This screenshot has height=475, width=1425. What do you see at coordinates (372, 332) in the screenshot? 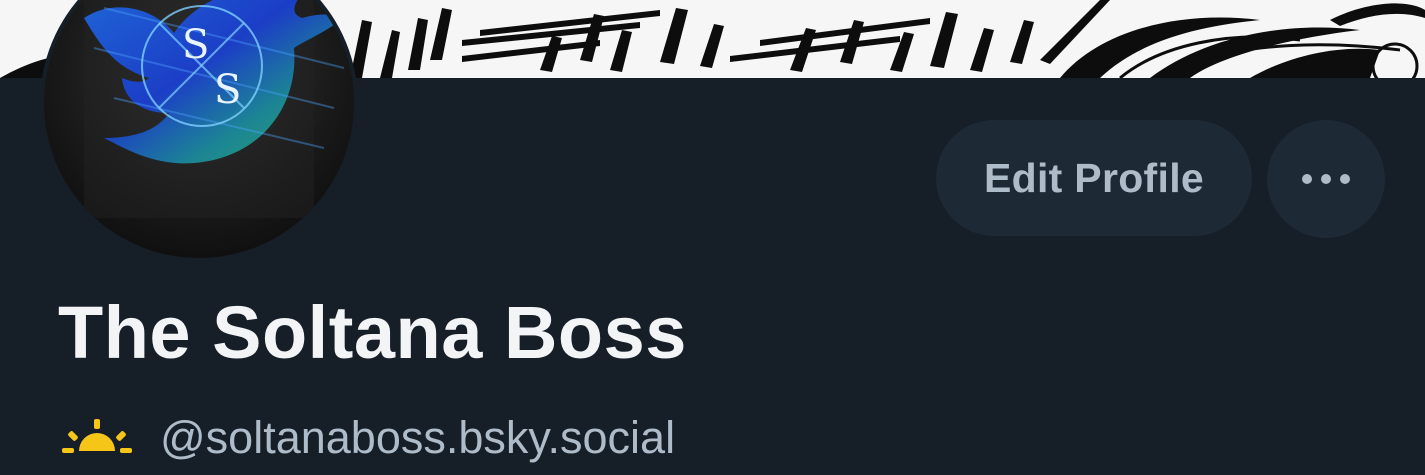
I see `display-name: The Soltana Boss` at bounding box center [372, 332].